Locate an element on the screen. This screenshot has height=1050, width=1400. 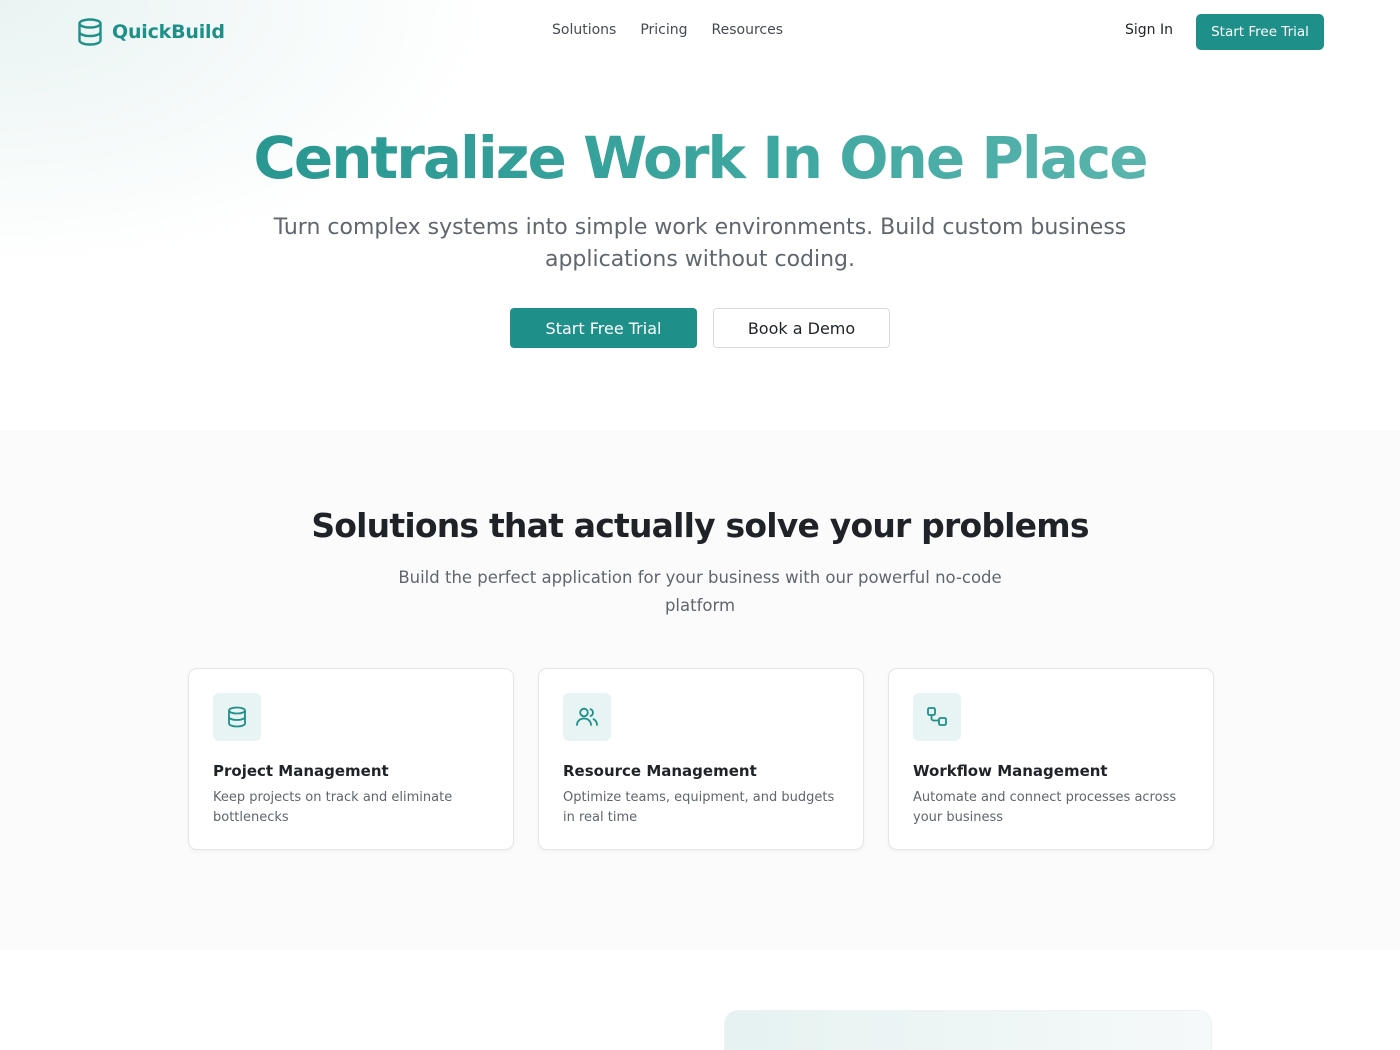
book-demo-button: Book a Demo is located at coordinates (801, 328).